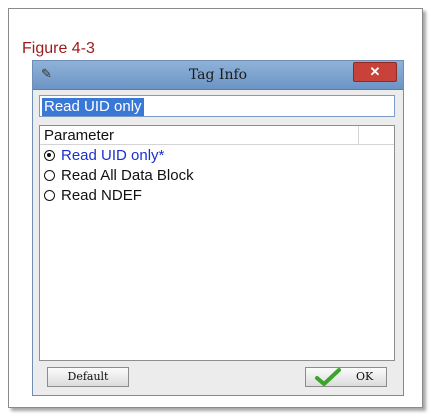  What do you see at coordinates (358, 135) in the screenshot?
I see `column-divider` at bounding box center [358, 135].